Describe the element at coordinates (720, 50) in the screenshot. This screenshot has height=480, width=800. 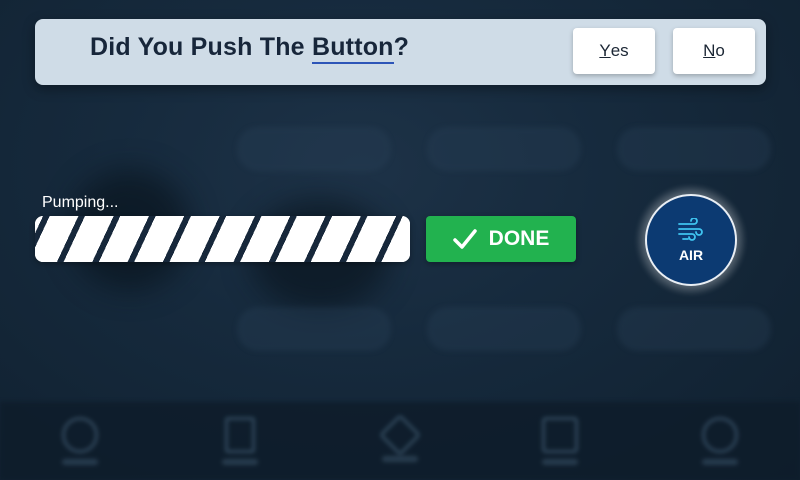
I see `no-label-rest: o` at that location.